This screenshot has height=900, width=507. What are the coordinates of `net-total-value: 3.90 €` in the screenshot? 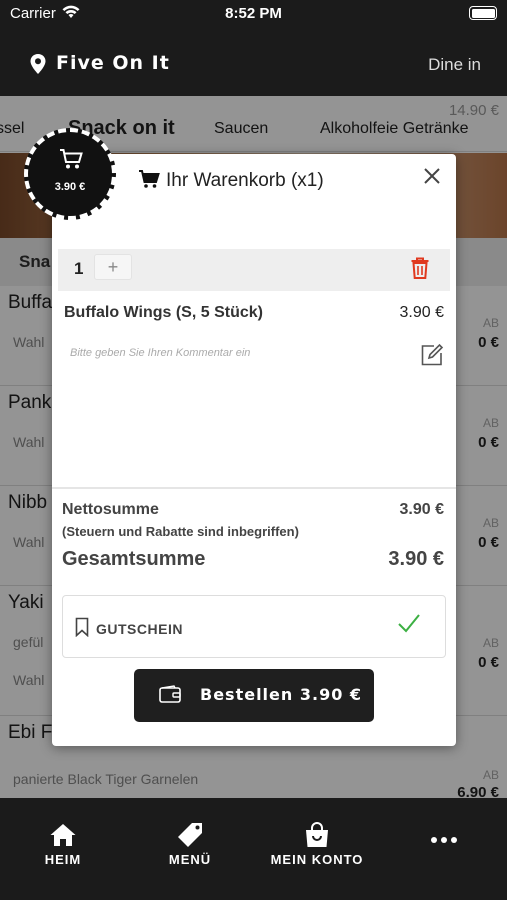 It's located at (421, 509).